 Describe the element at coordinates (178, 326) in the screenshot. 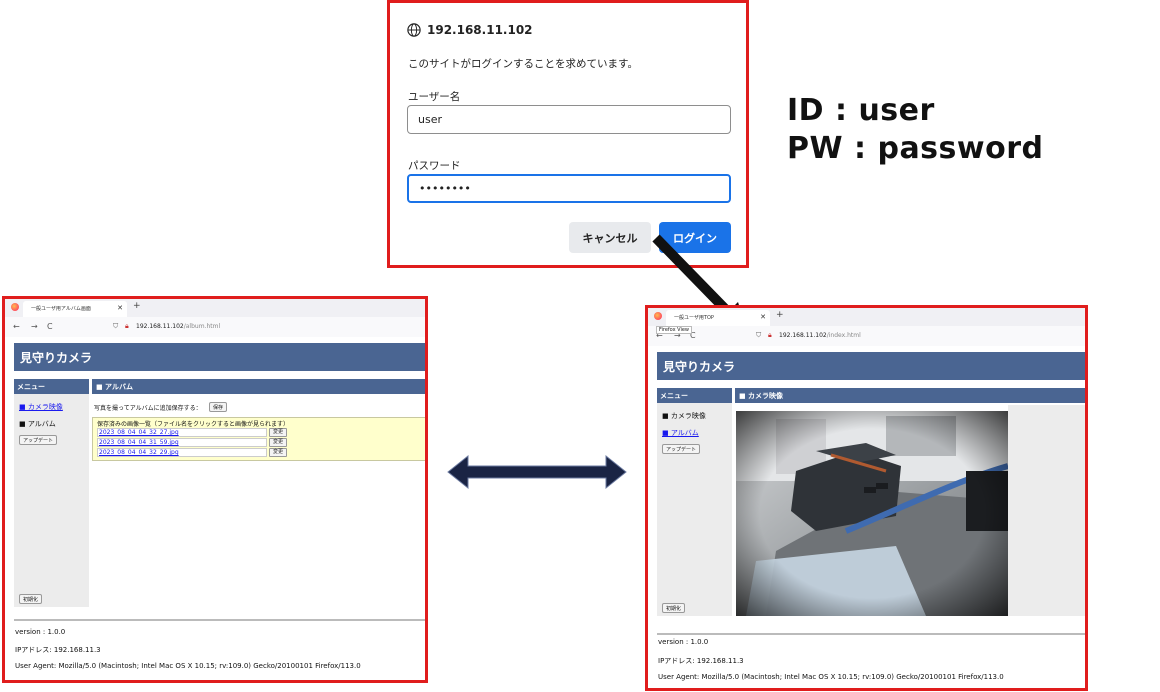

I see `url-bar: 192.168.11.102/album.html` at that location.